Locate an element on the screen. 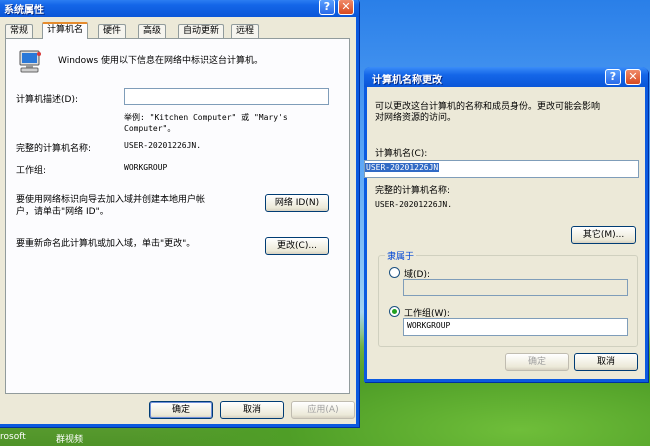 The width and height of the screenshot is (650, 446). tab-computer-name: 计算机名 is located at coordinates (65, 30).